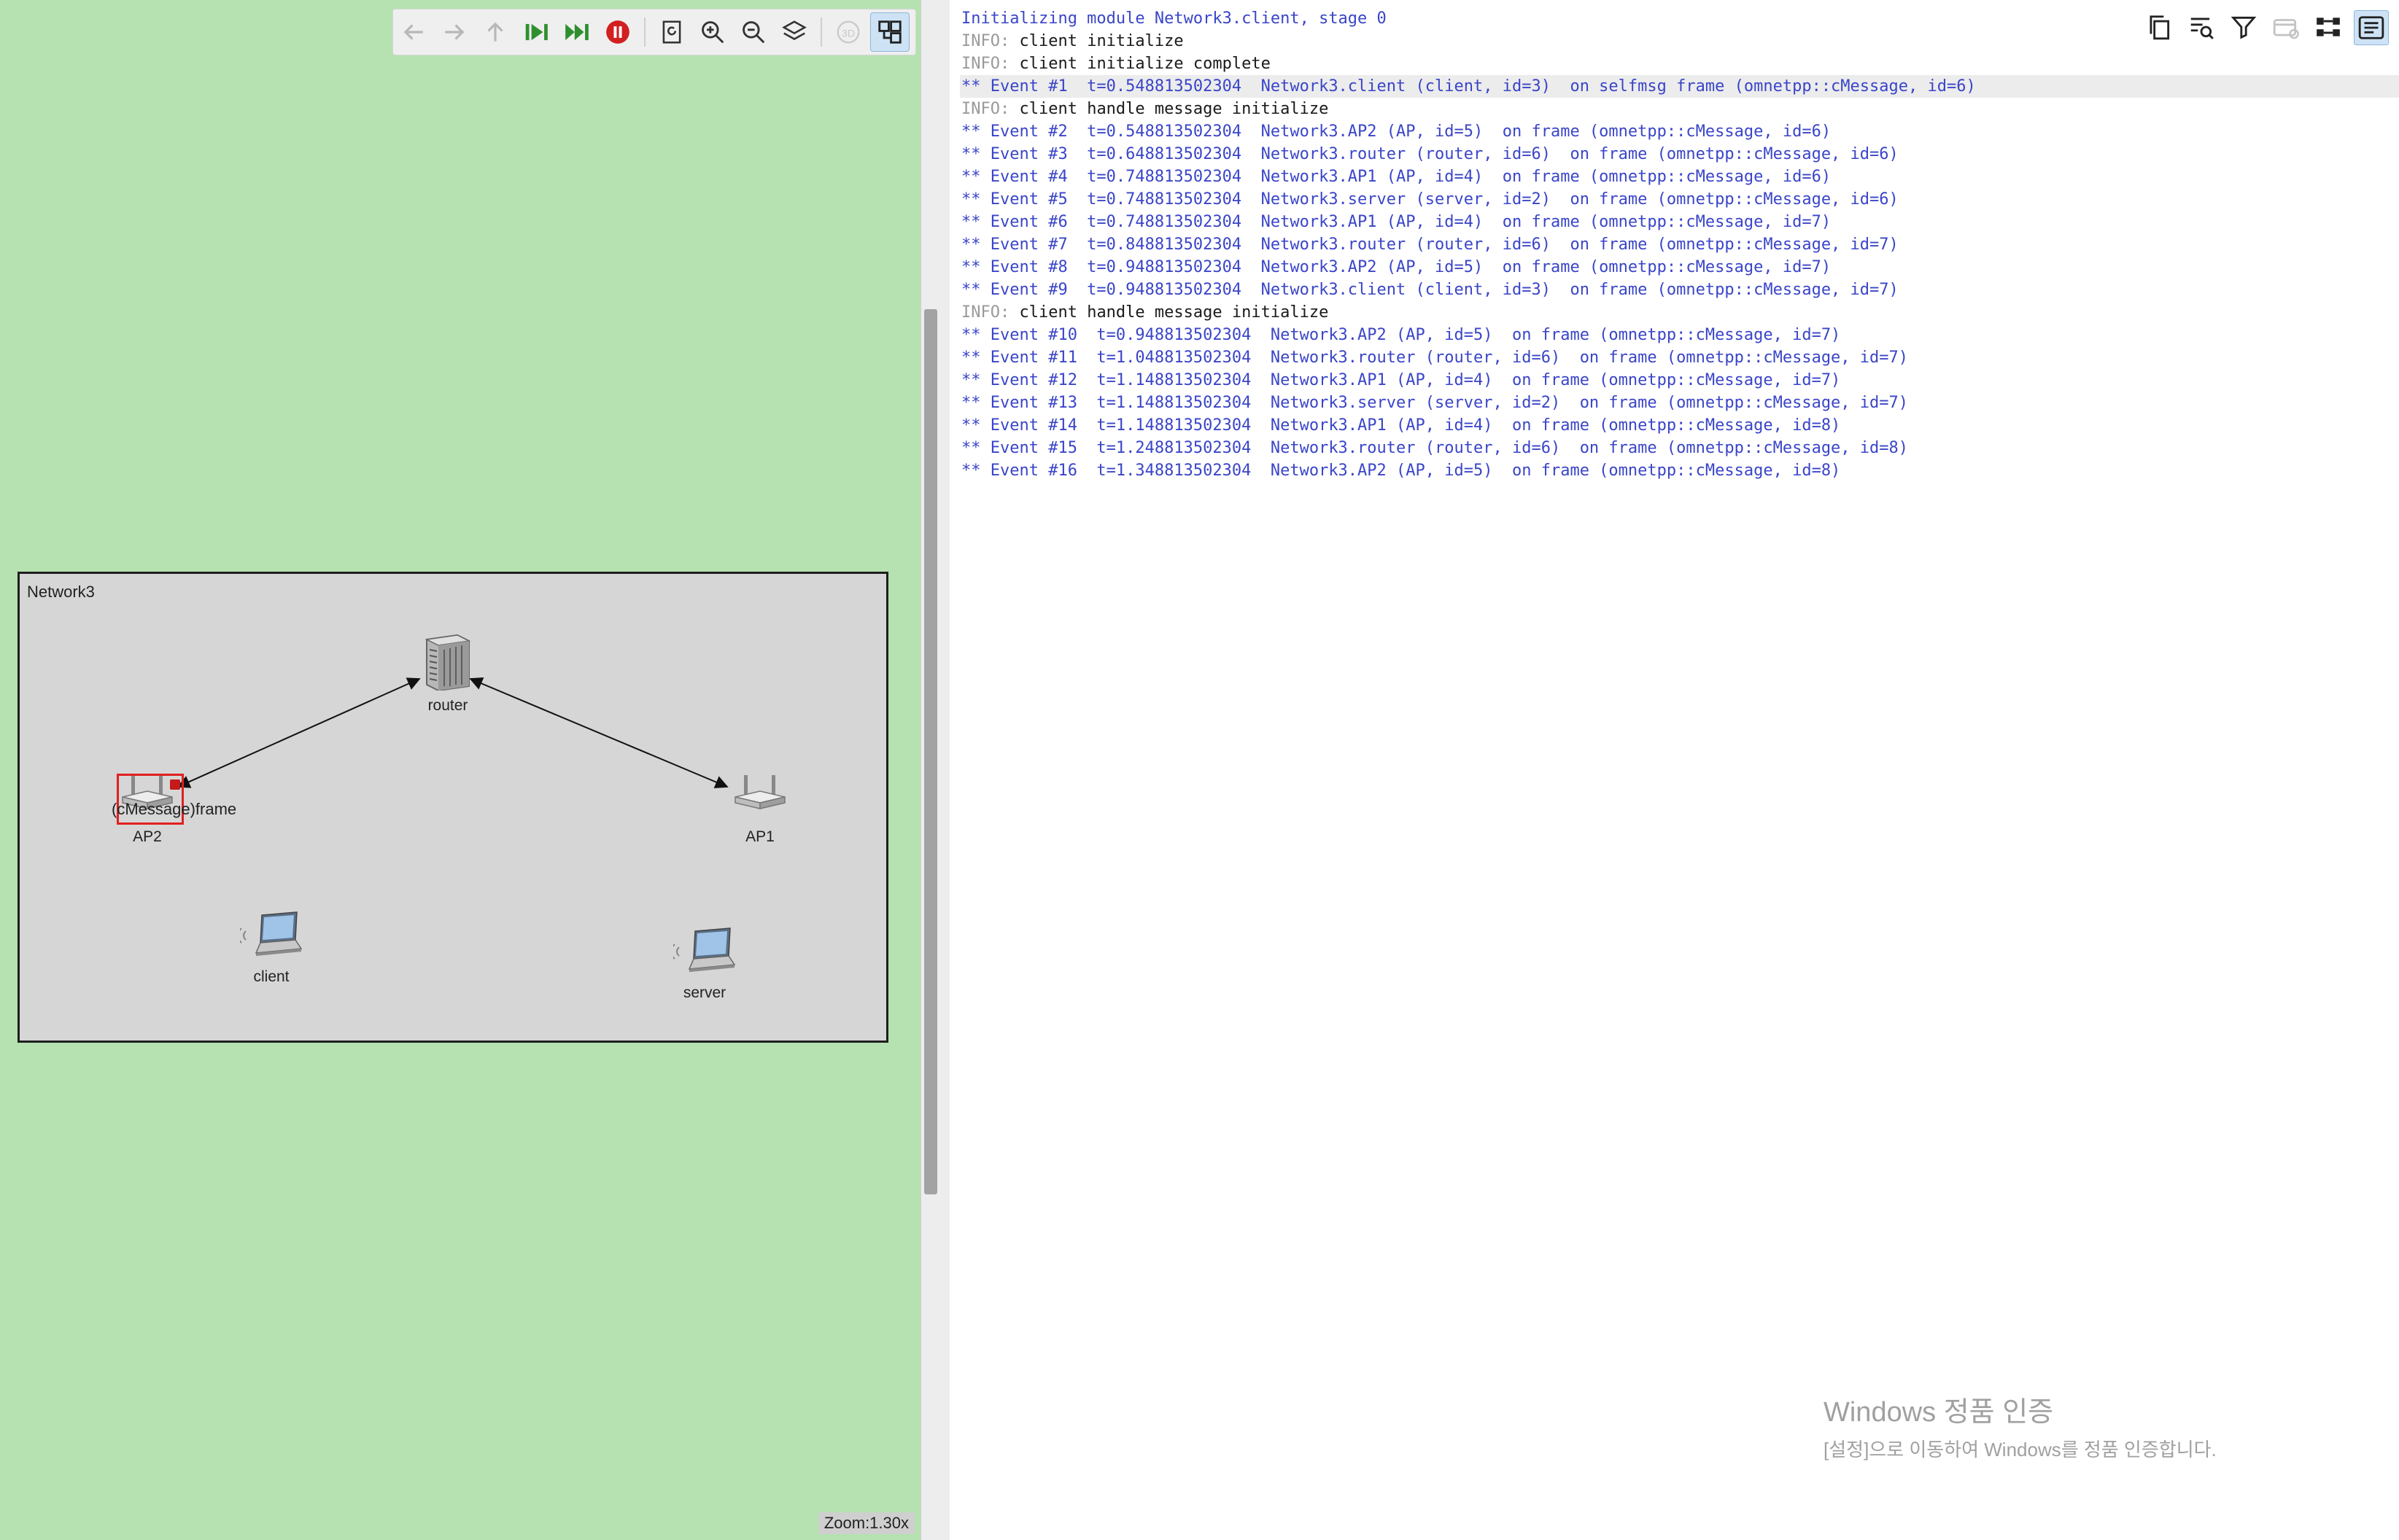 The image size is (2399, 1540). Describe the element at coordinates (2201, 27) in the screenshot. I see `find-button` at that location.